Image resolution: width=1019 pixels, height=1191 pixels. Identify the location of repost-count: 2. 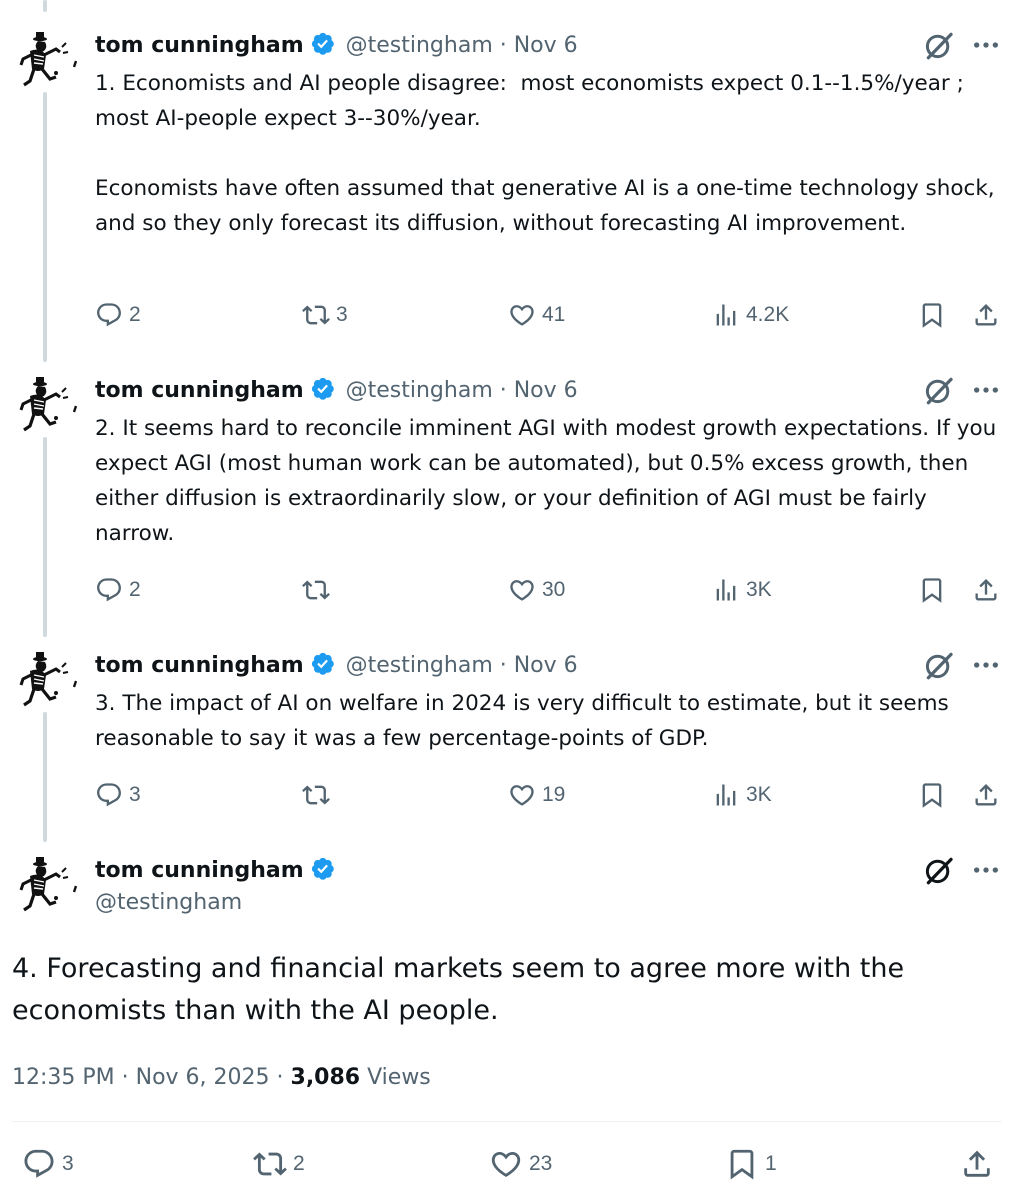
(299, 1163).